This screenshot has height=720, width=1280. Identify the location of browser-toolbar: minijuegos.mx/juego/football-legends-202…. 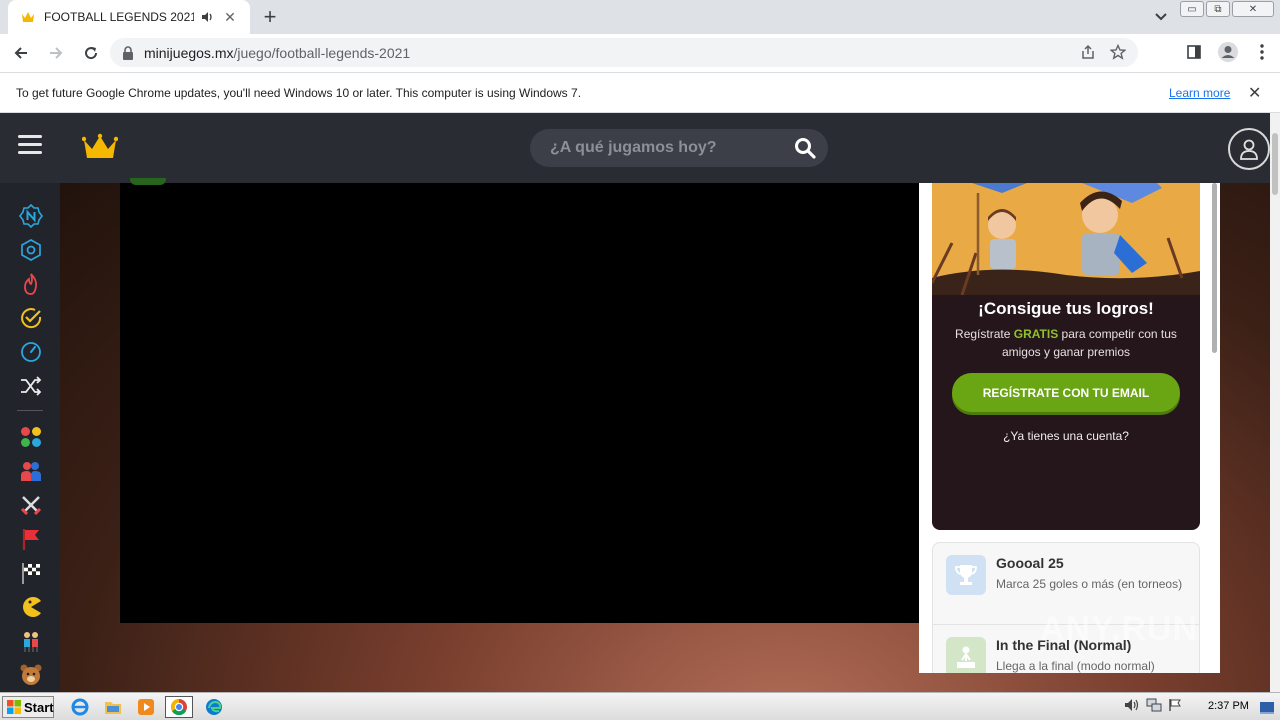
(640, 53).